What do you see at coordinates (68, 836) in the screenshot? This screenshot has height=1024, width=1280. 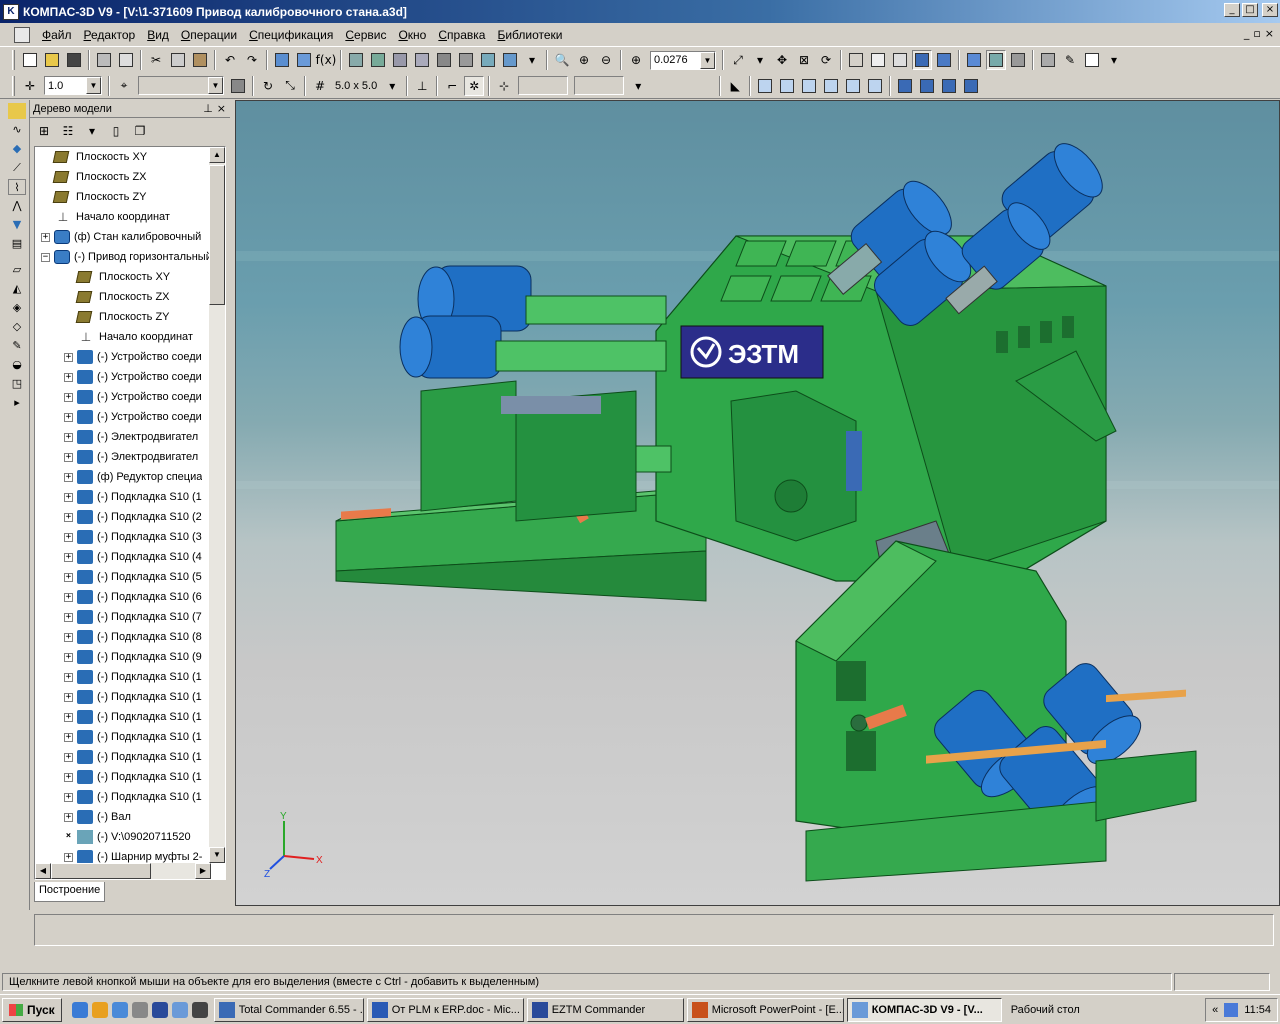 I see `excluded-icon: ×` at bounding box center [68, 836].